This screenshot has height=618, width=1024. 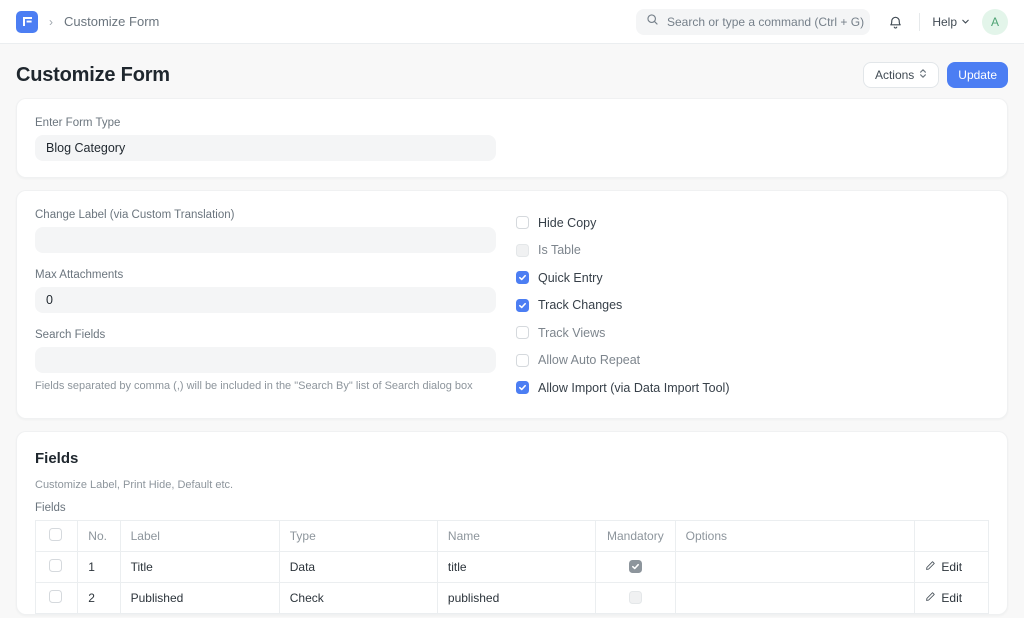 I want to click on help-label: Help, so click(x=944, y=22).